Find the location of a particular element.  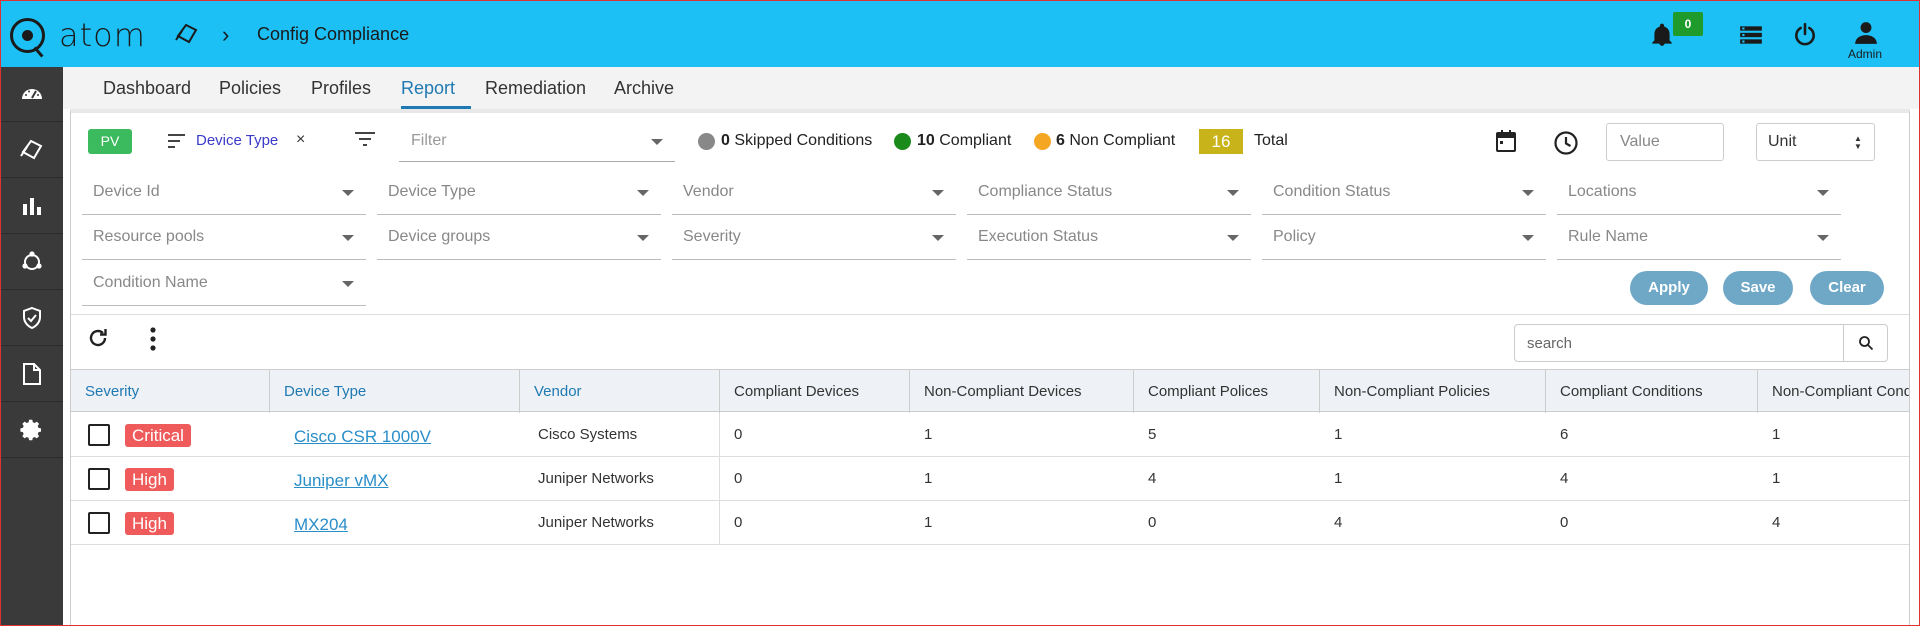

document-icon is located at coordinates (31, 374).